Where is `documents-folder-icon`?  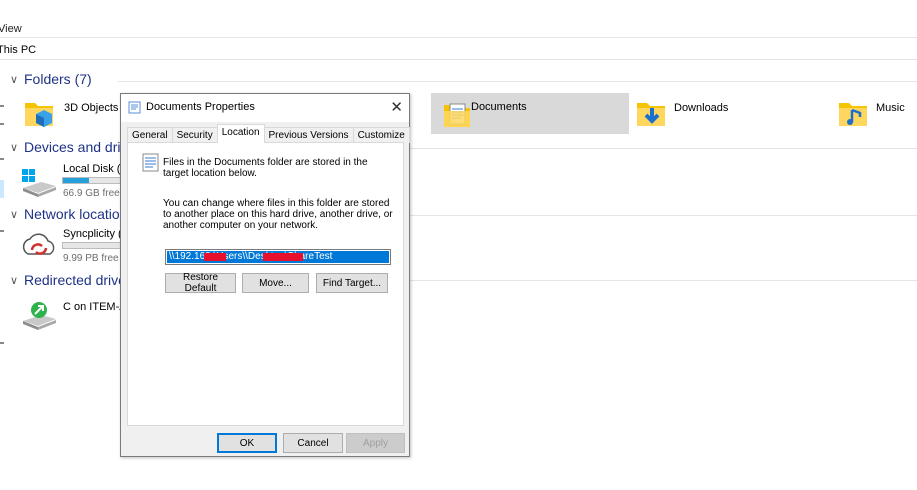 documents-folder-icon is located at coordinates (457, 115).